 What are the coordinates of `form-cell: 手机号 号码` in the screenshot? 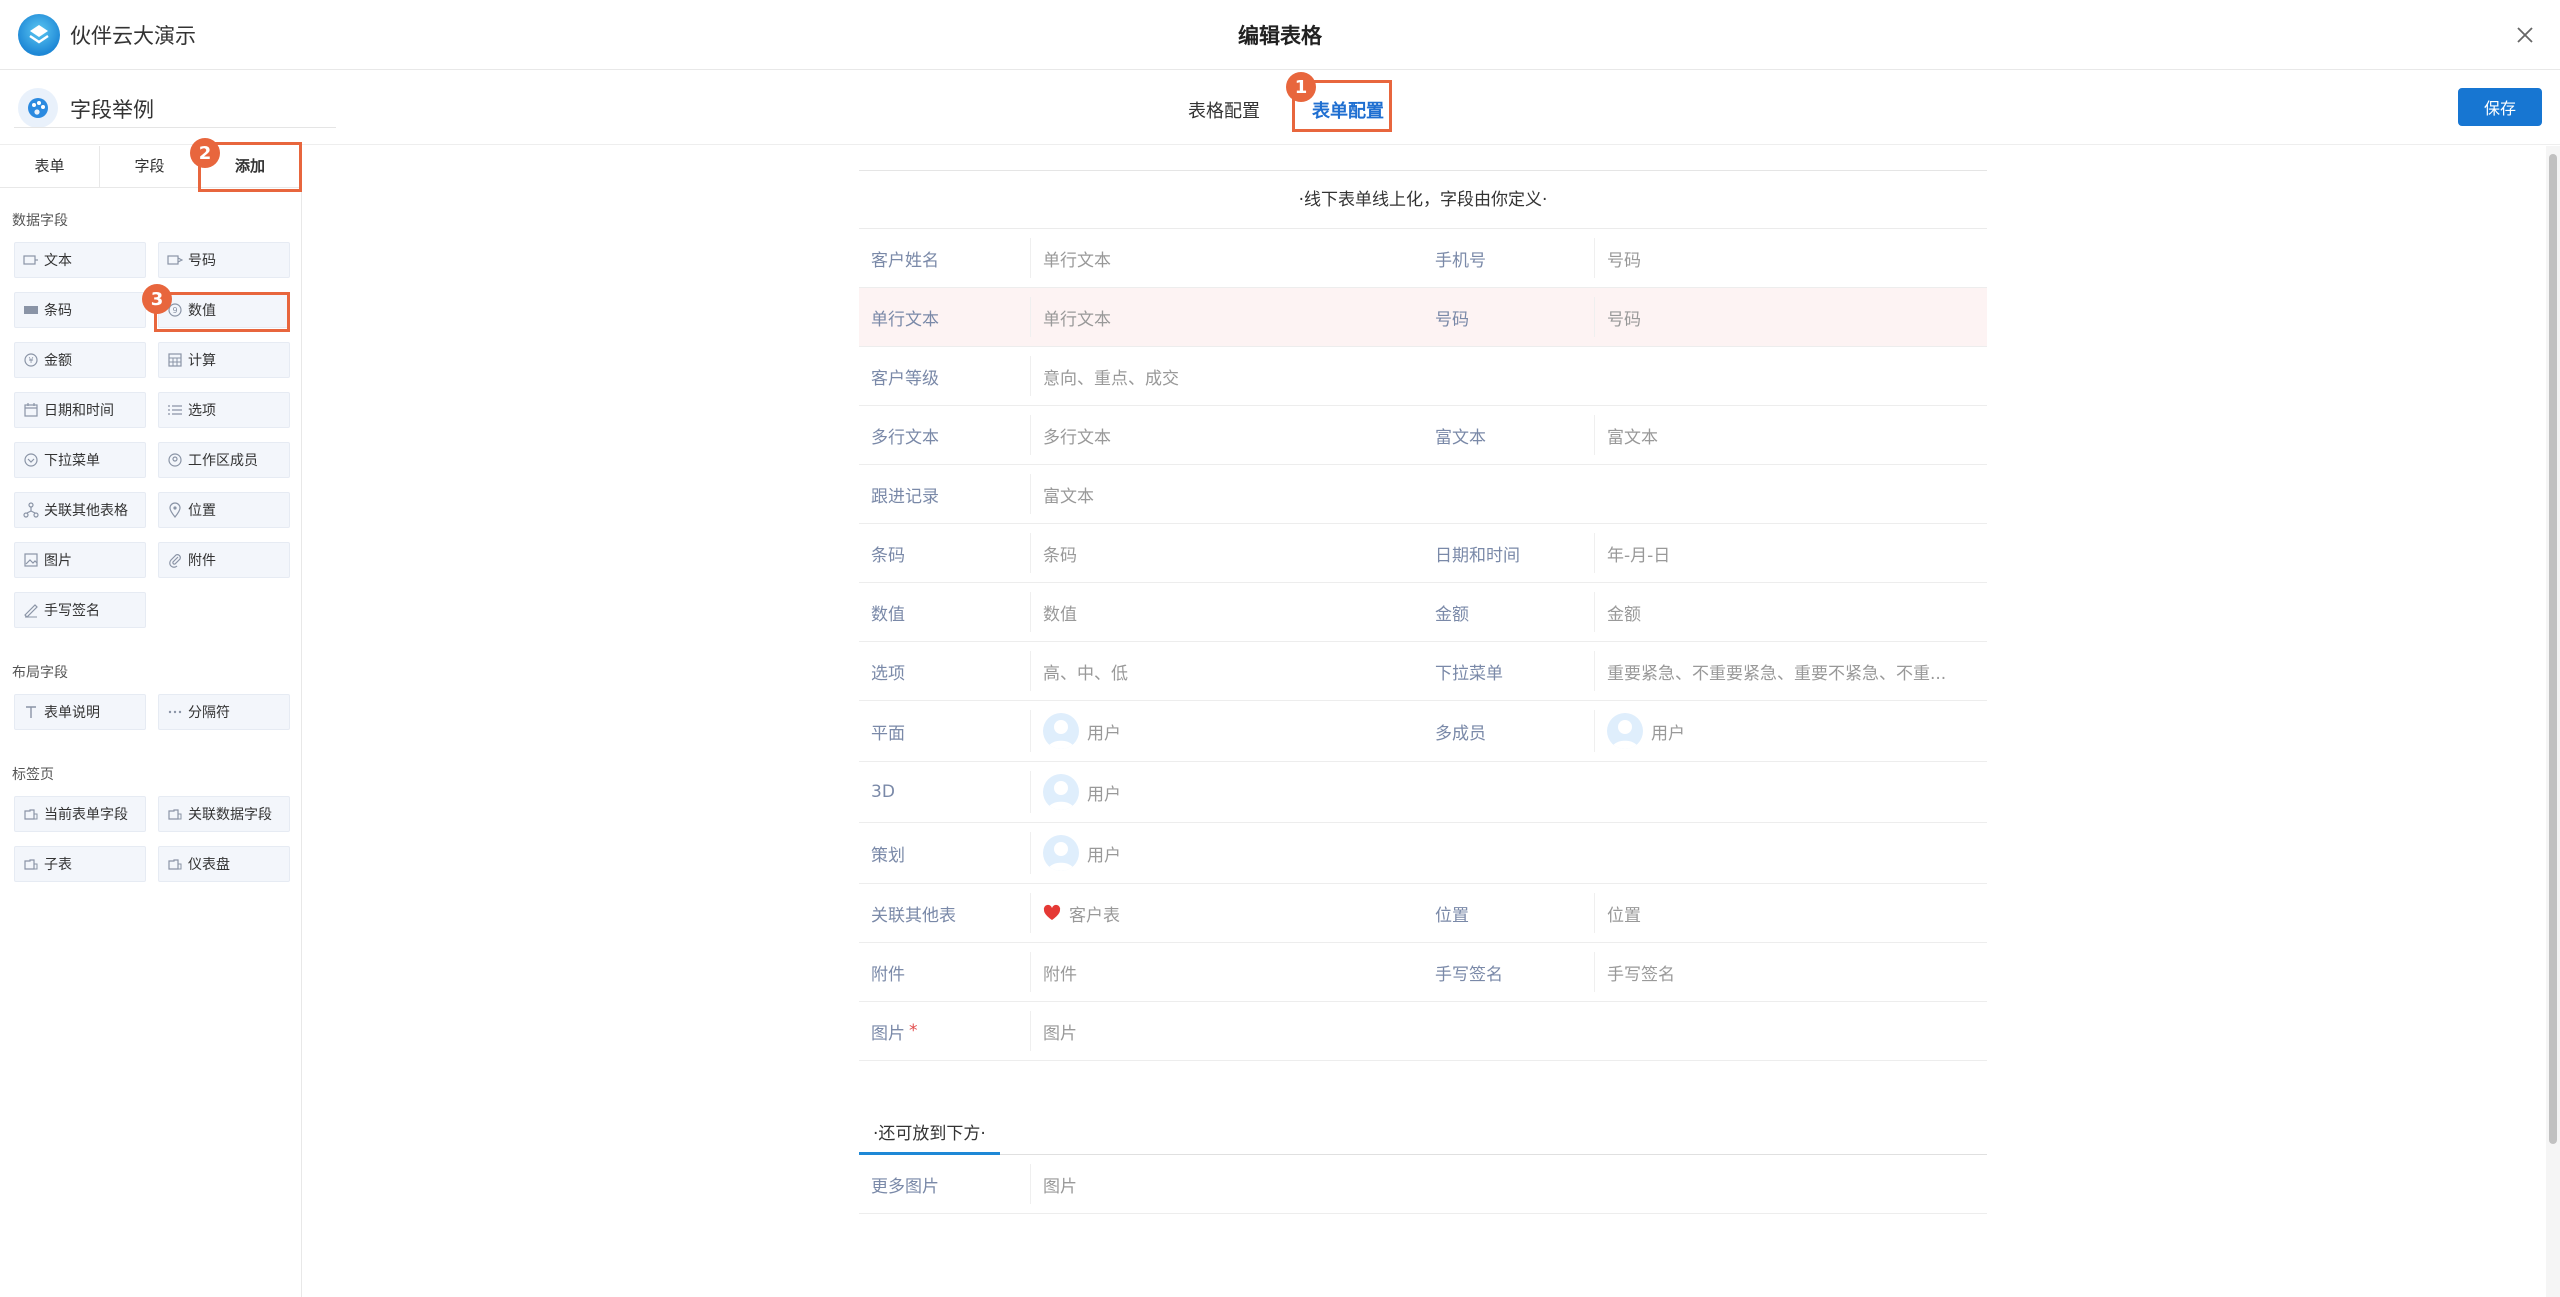 It's located at (1705, 258).